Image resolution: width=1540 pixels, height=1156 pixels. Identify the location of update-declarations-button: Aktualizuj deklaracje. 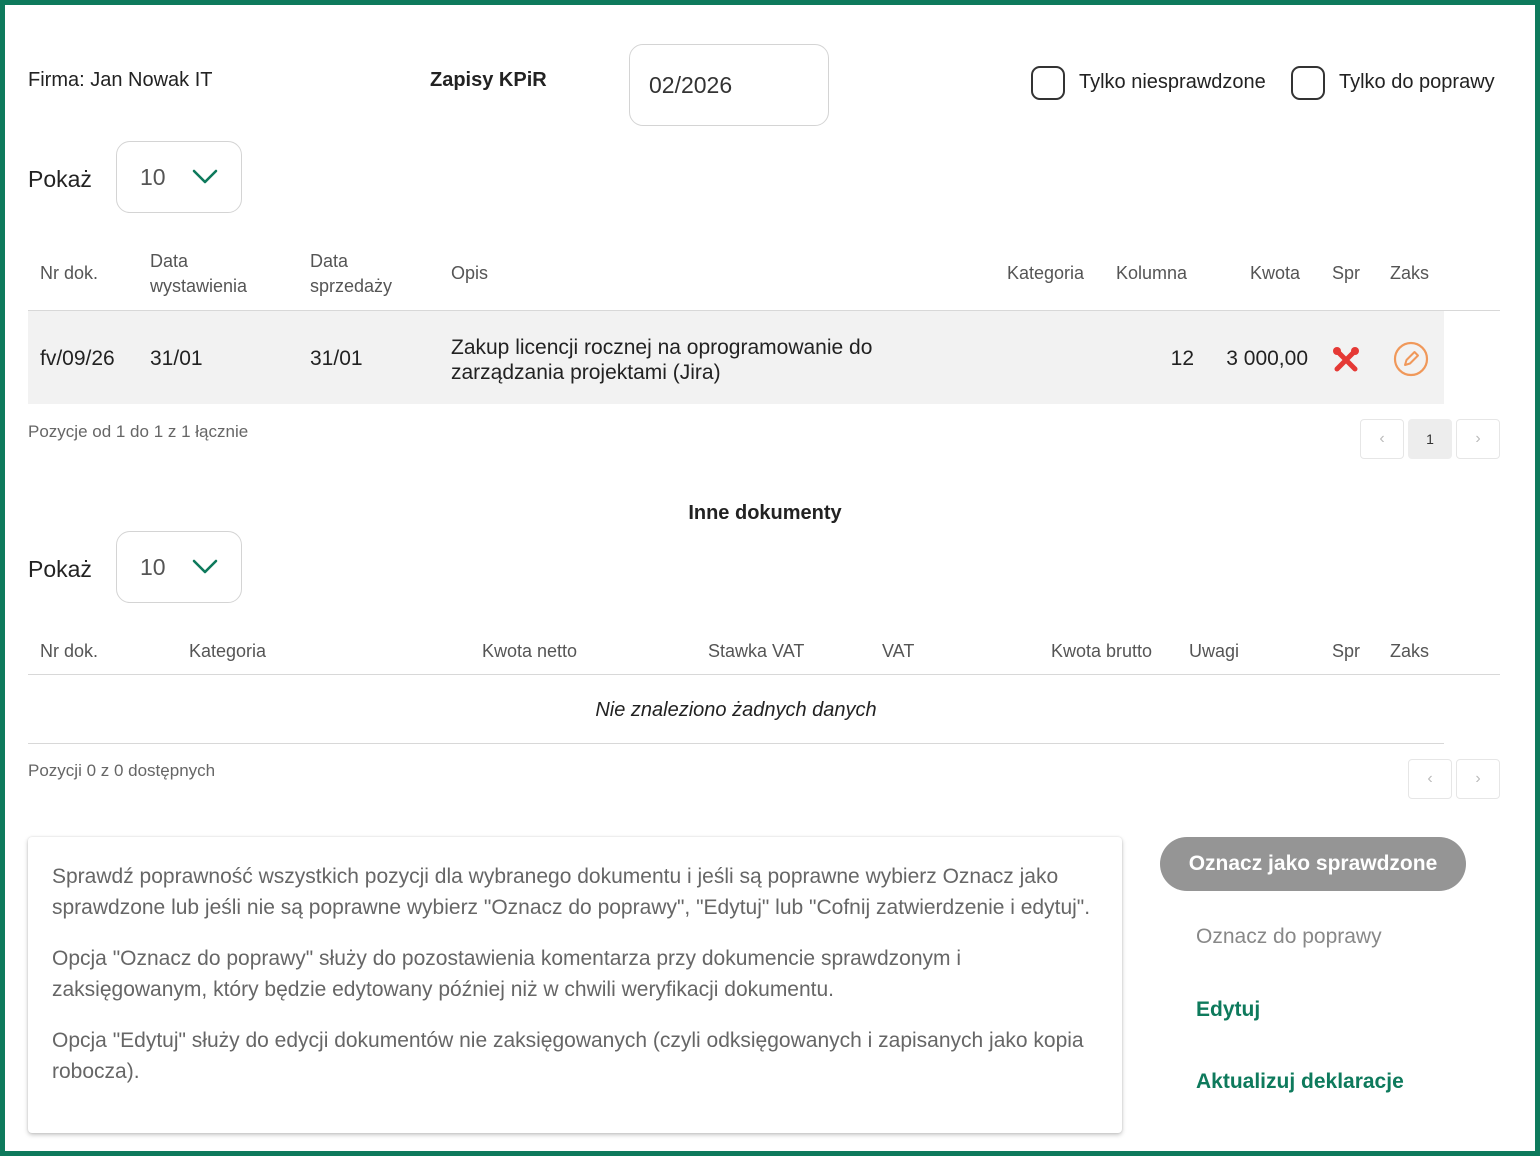
(1300, 1082).